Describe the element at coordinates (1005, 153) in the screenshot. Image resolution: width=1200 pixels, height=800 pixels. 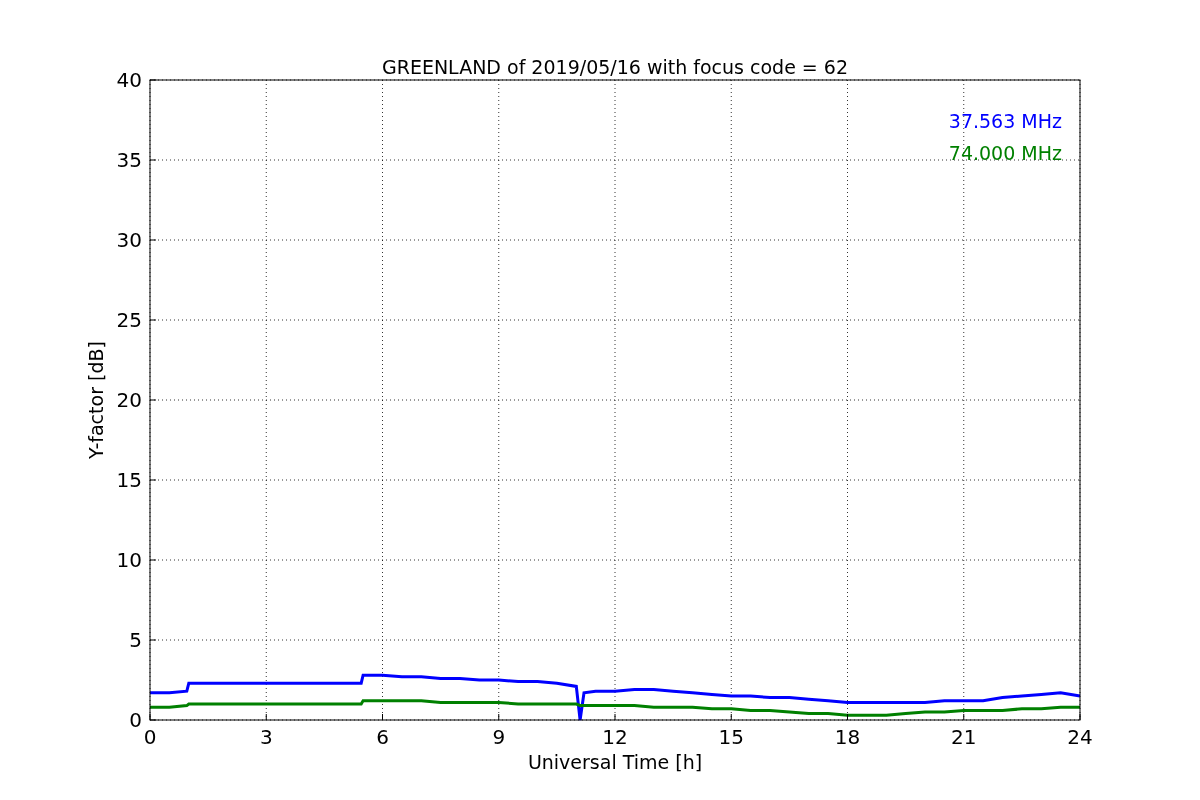
I see `legend-label: 74.000 MHz` at that location.